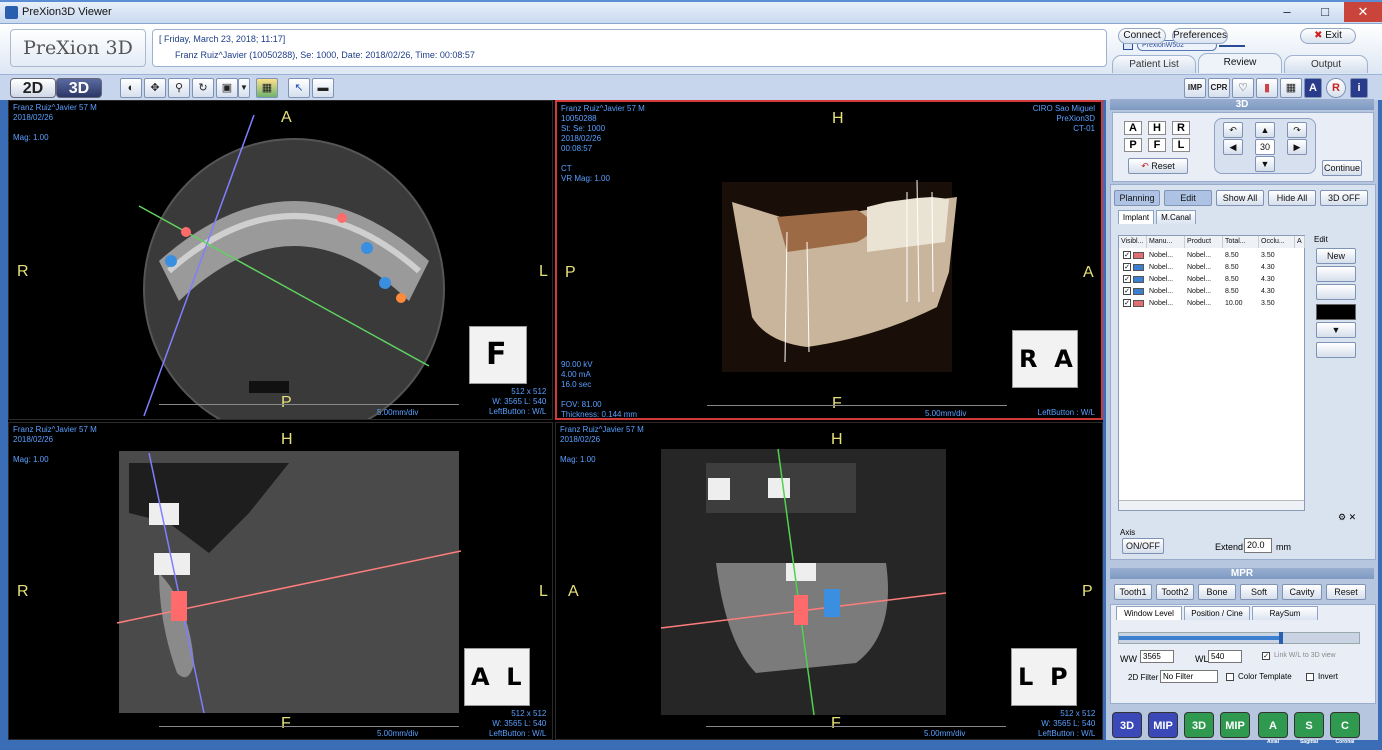 The width and height of the screenshot is (1382, 750). I want to click on invert-checkbox, so click(1310, 677).